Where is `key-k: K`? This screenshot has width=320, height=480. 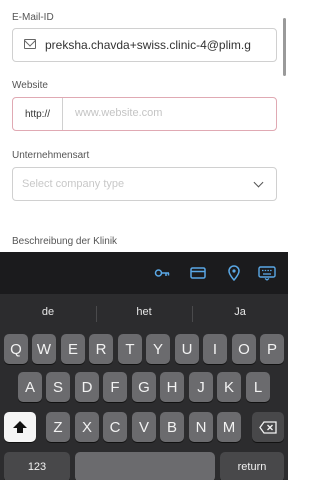
key-k: K is located at coordinates (229, 387).